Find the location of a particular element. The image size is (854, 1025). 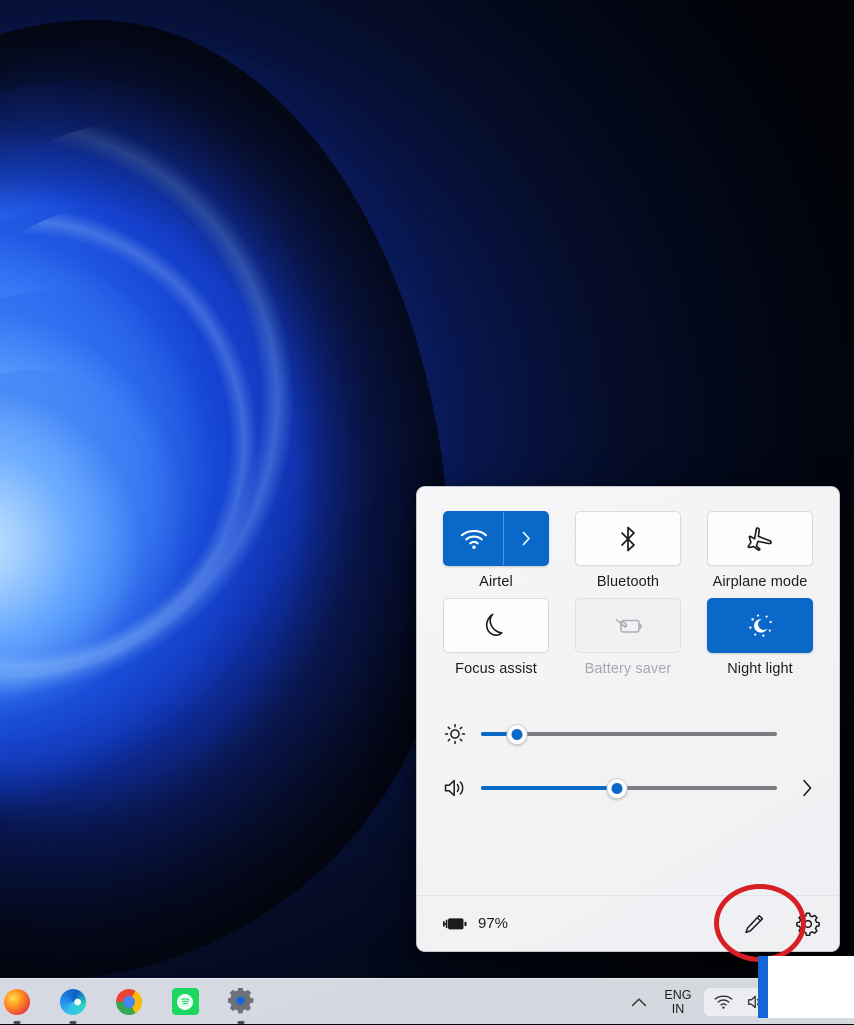

chrome-icon is located at coordinates (129, 1002).